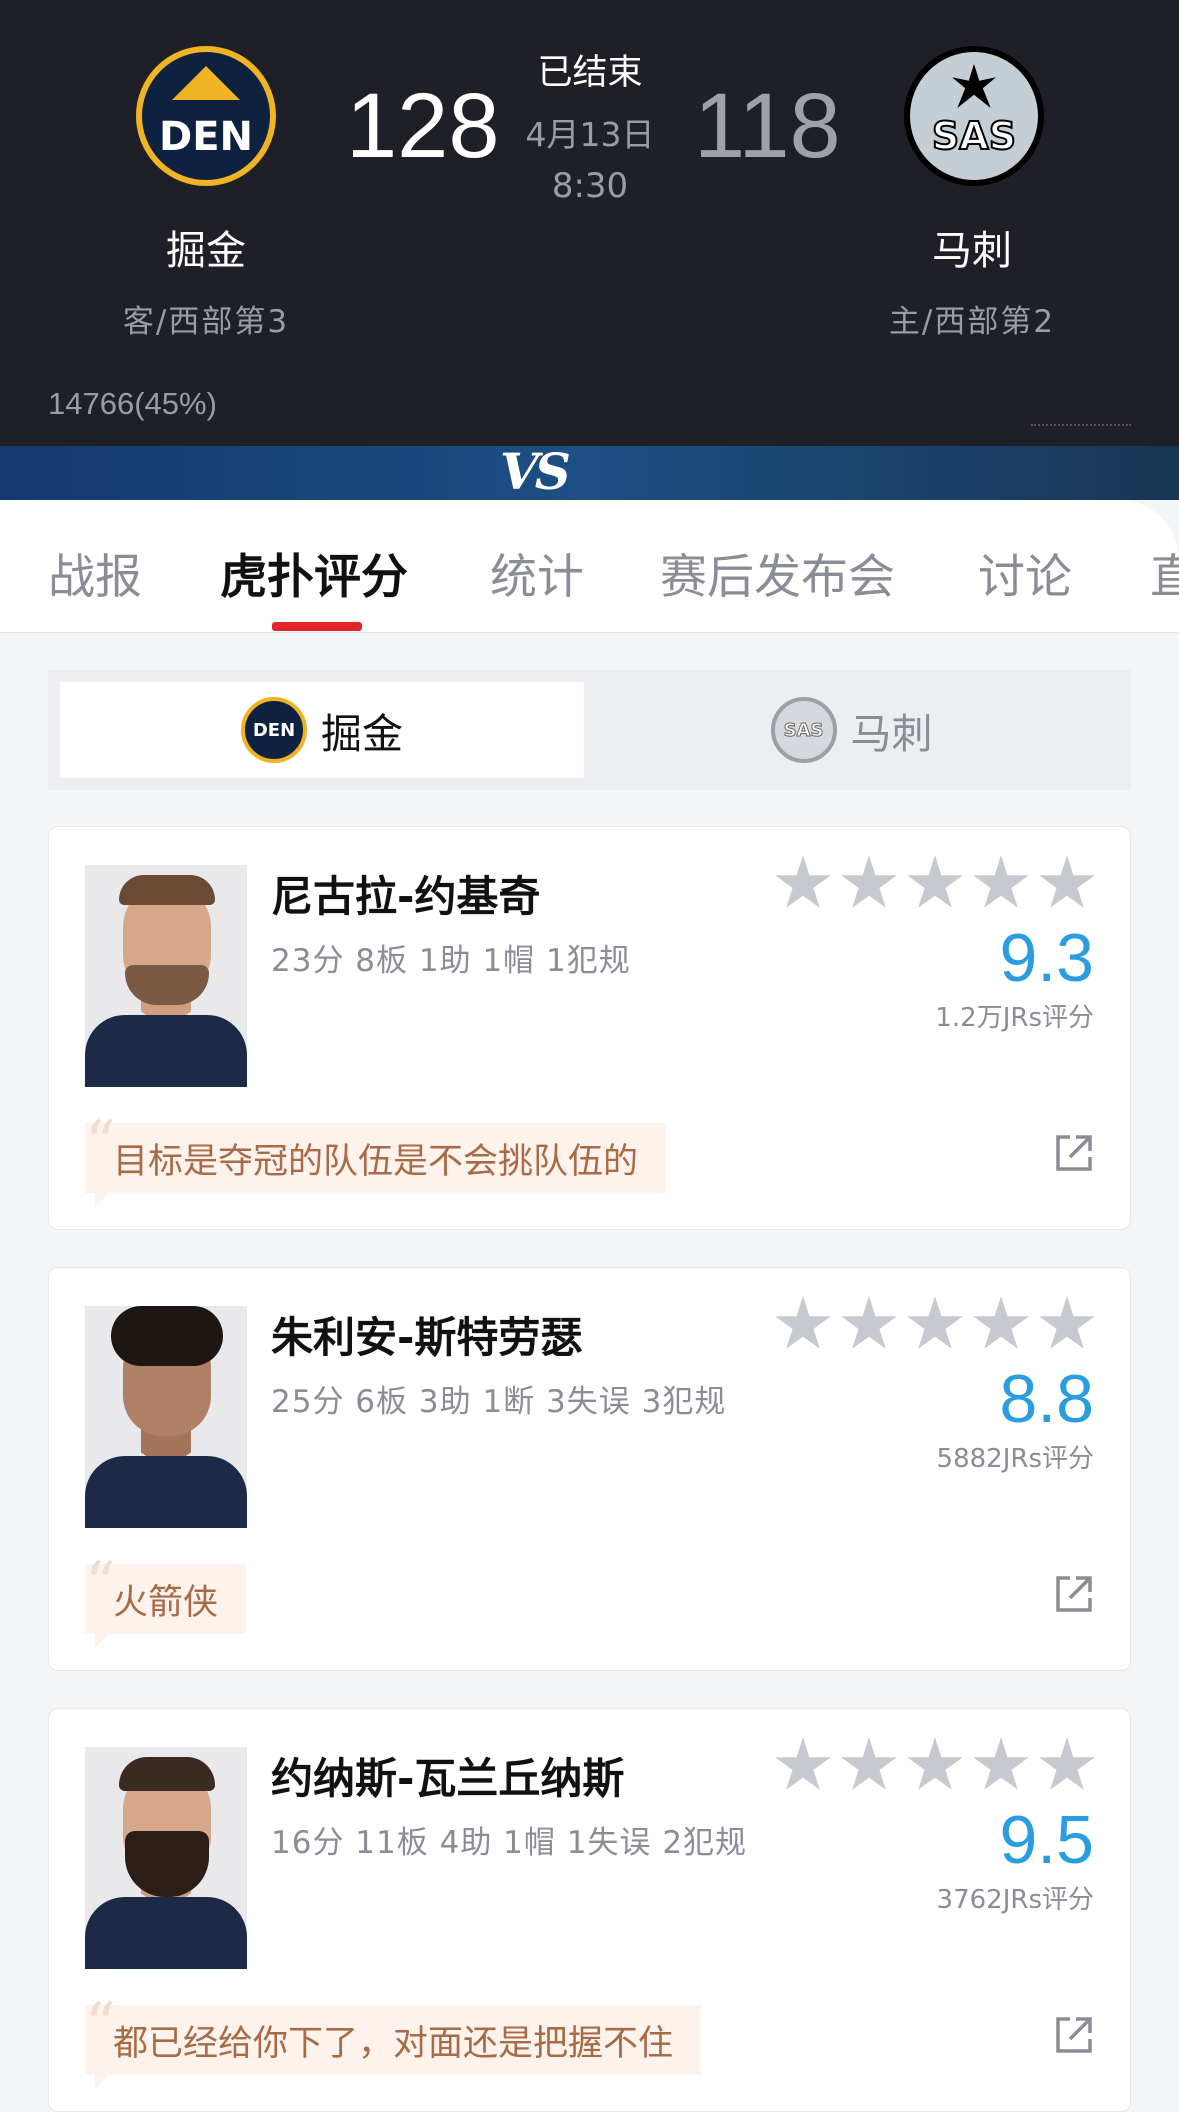 The image size is (1179, 2112). I want to click on tab-report: 战报, so click(95, 572).